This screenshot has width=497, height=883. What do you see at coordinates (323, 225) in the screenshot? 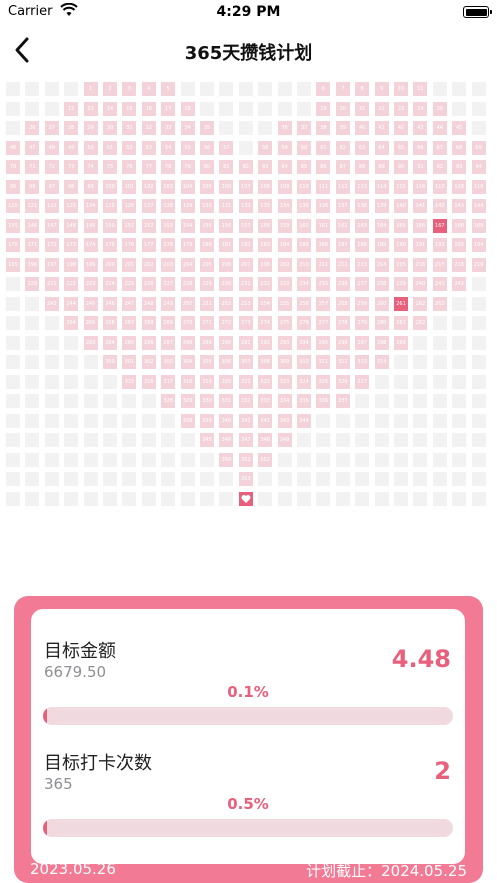
I see `day-cell: 161` at bounding box center [323, 225].